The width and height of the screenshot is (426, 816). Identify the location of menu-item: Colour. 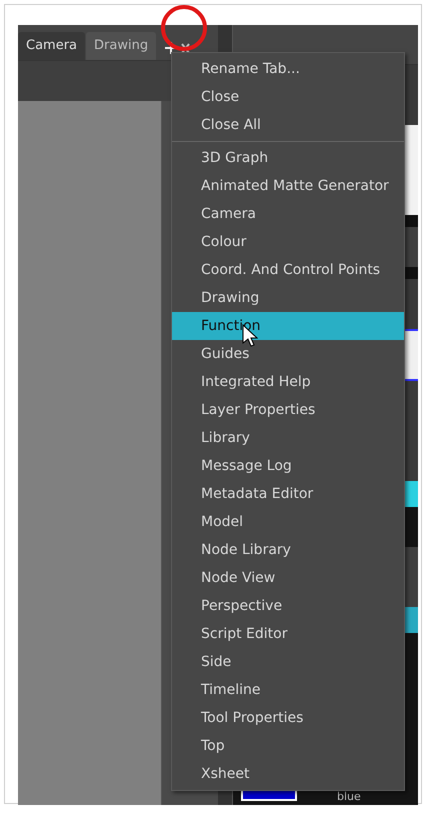
(288, 242).